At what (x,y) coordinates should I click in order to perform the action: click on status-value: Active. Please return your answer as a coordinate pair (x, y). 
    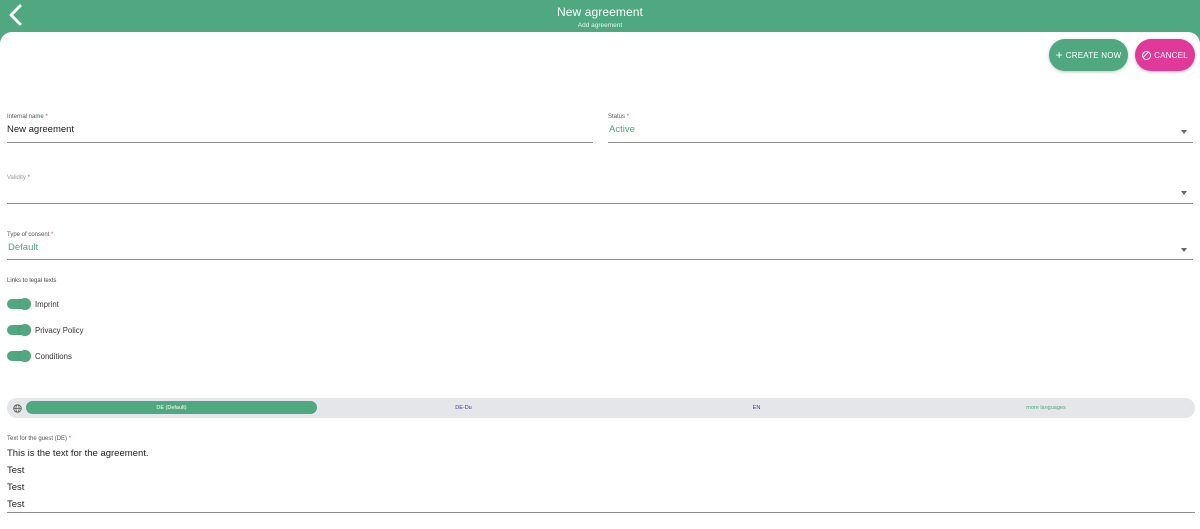
    Looking at the image, I should click on (622, 129).